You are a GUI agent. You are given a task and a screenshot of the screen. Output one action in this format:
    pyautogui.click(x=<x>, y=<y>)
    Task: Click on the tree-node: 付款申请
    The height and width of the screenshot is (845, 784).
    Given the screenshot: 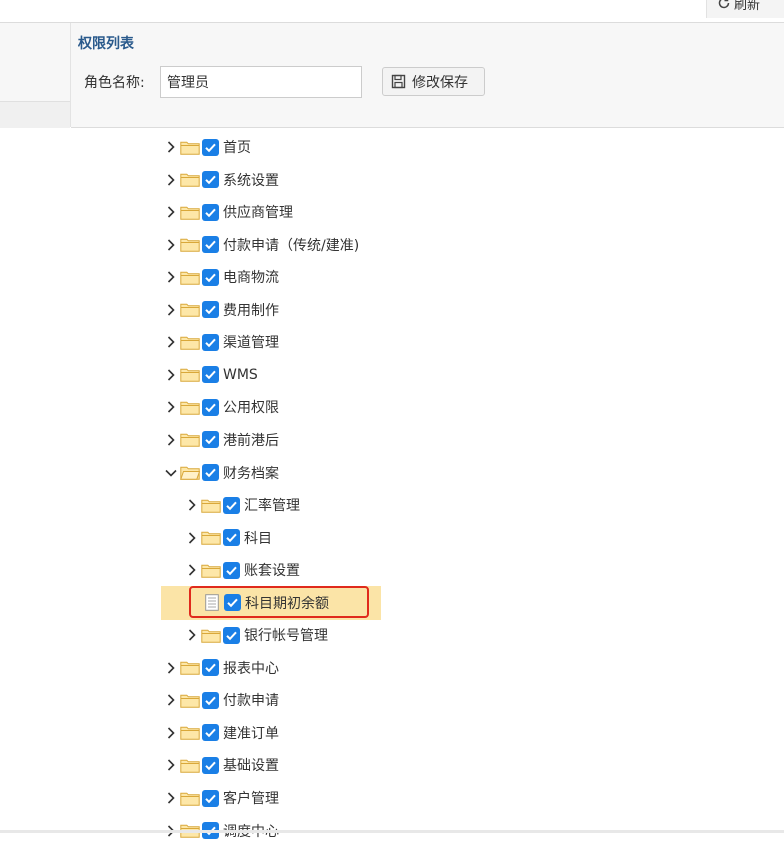 What is the action you would take?
    pyautogui.click(x=221, y=700)
    